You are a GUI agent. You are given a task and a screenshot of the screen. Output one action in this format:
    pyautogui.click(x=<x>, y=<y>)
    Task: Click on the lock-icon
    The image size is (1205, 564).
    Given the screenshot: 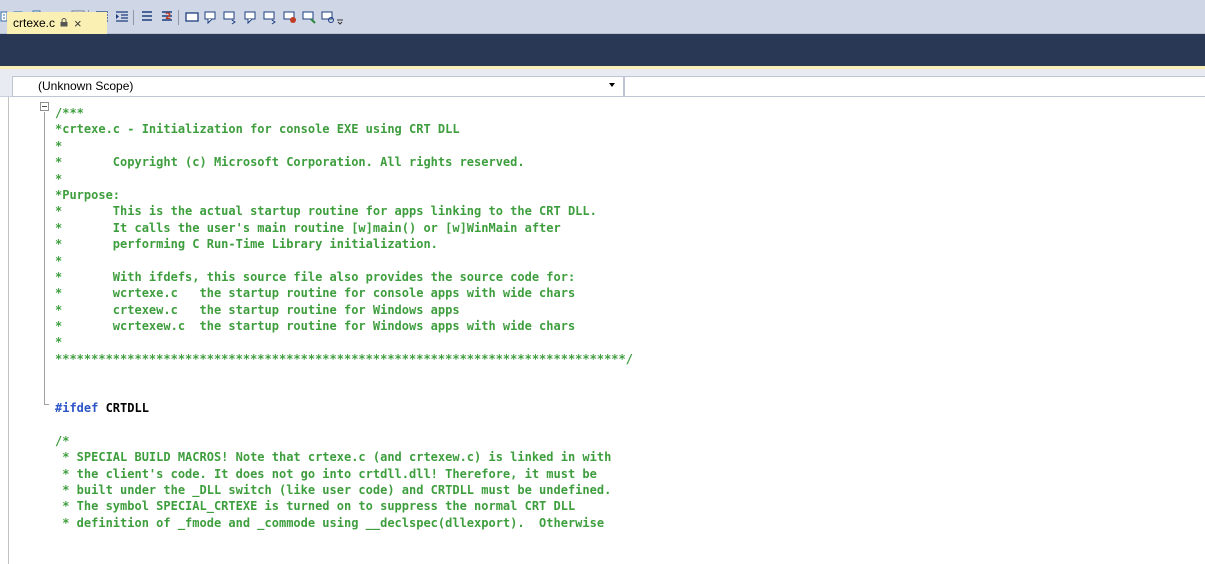 What is the action you would take?
    pyautogui.click(x=64, y=23)
    